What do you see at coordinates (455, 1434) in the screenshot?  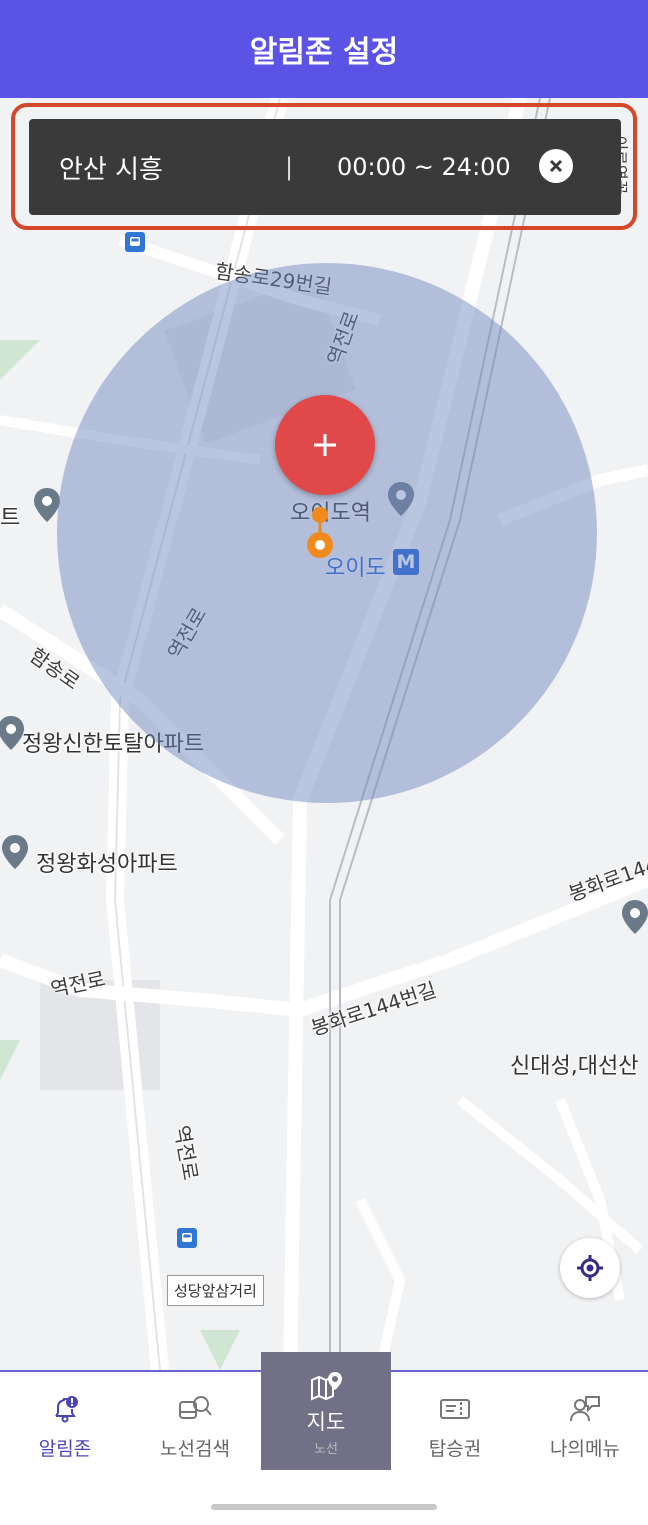 I see `nav-ticket: 탑승권` at bounding box center [455, 1434].